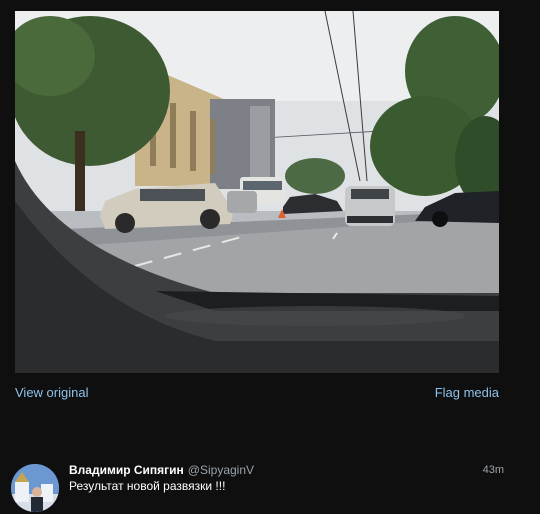 The height and width of the screenshot is (514, 540). I want to click on author-name: Владимир Сипягин @SipyaginV, so click(161, 470).